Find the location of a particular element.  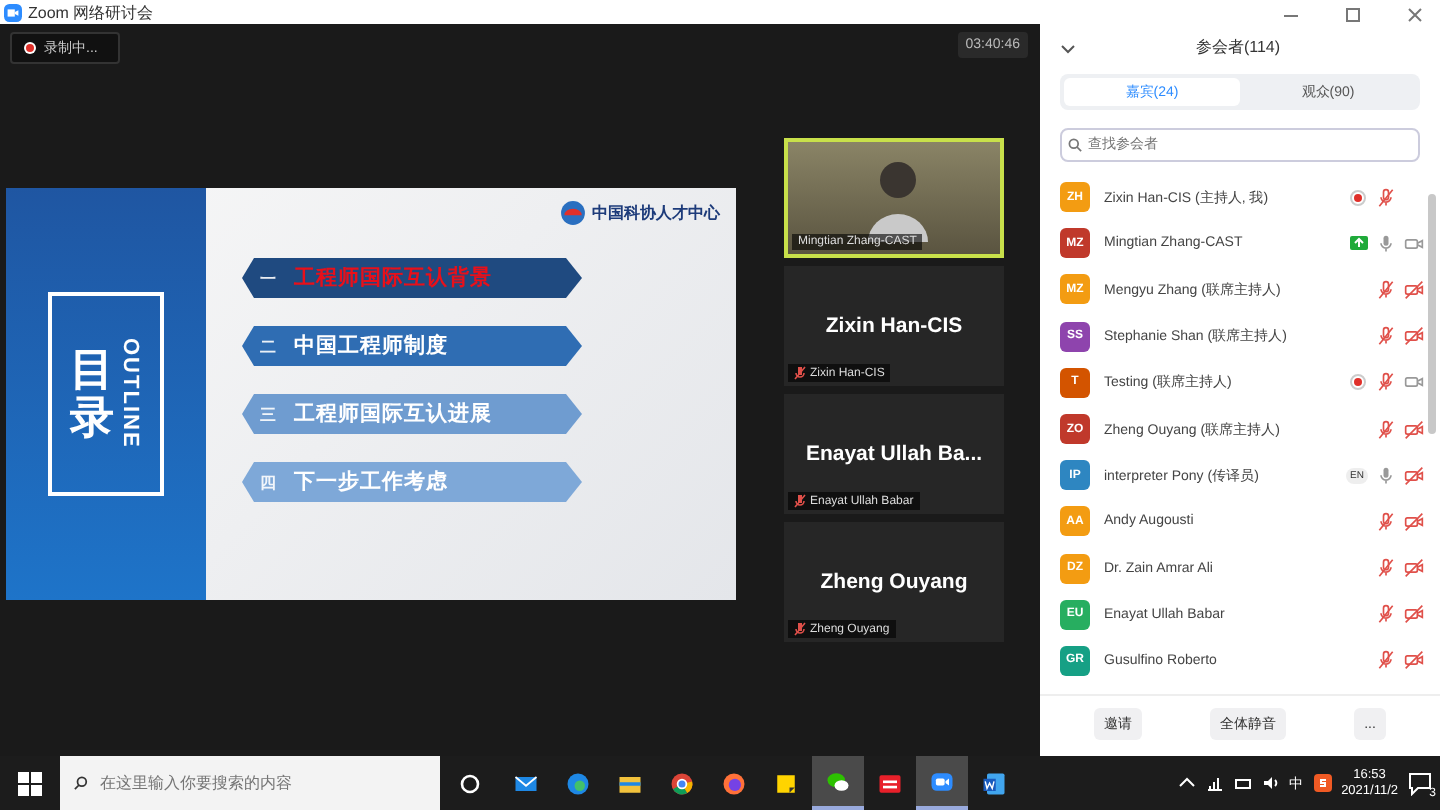

logo-text: 中国科协人才中心 is located at coordinates (656, 213).